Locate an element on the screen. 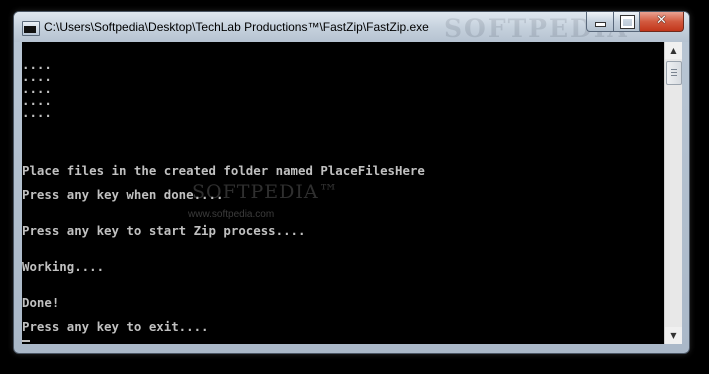 The image size is (709, 374). console-line: Done! is located at coordinates (41, 302).